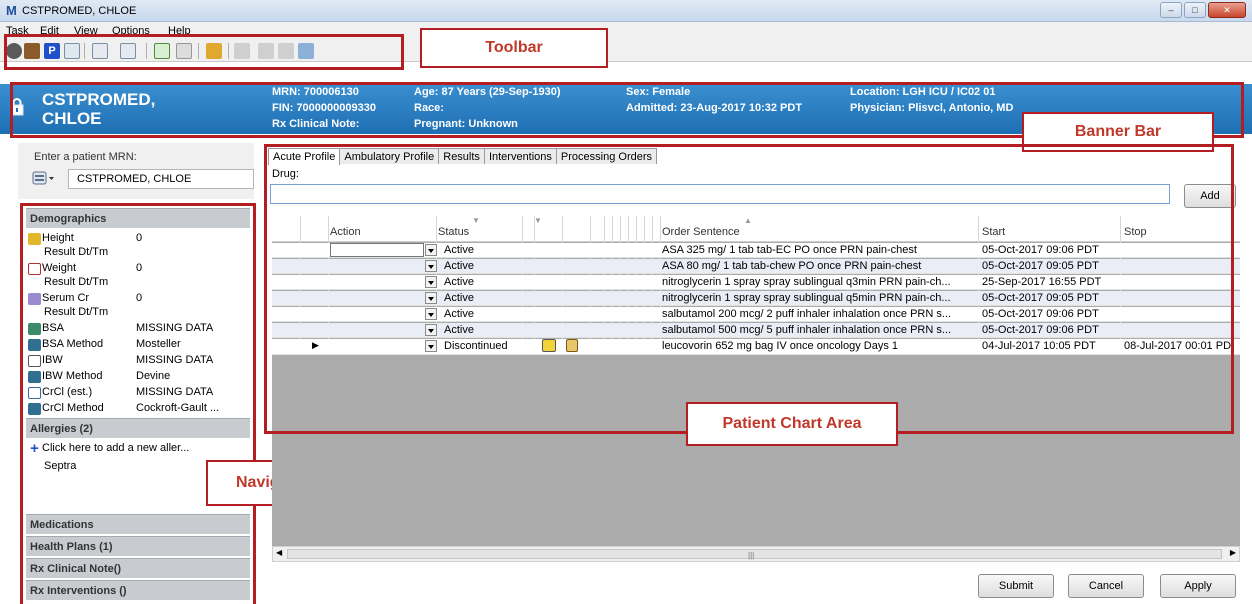  What do you see at coordinates (514, 48) in the screenshot?
I see `toolbar-annotation-label: Toolbar` at bounding box center [514, 48].